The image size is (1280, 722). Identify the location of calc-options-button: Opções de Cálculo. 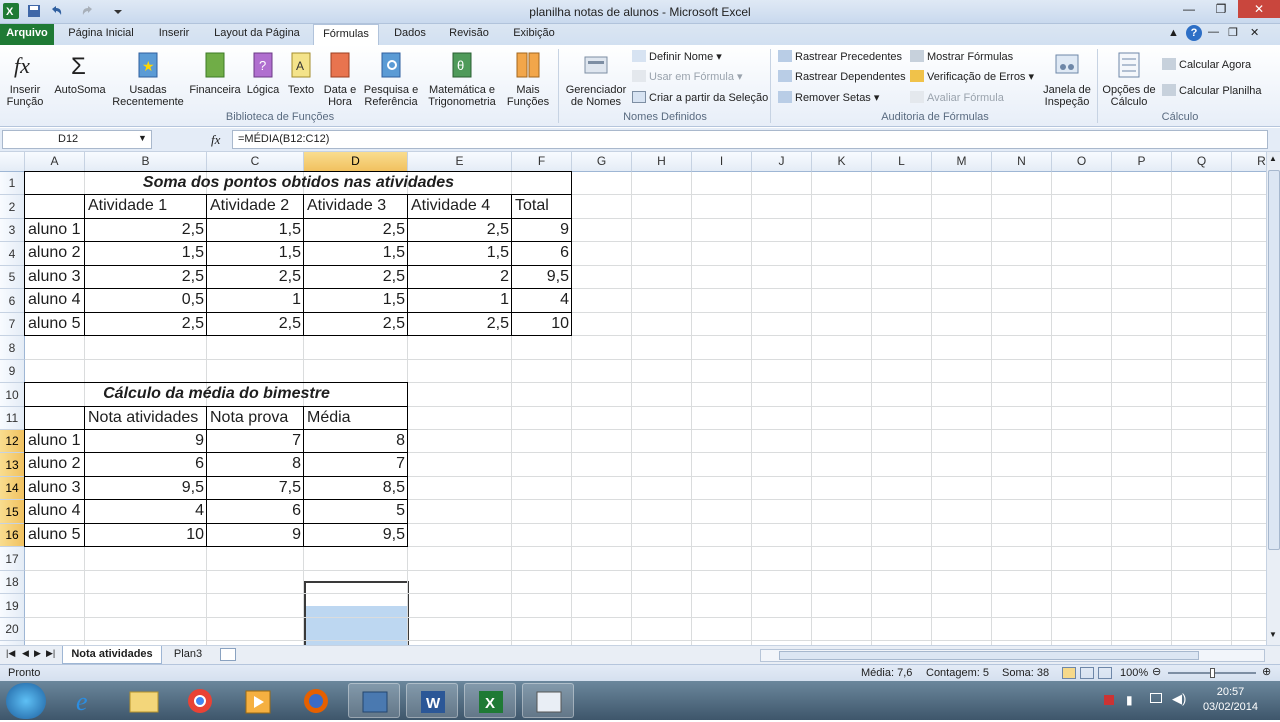
(1129, 78).